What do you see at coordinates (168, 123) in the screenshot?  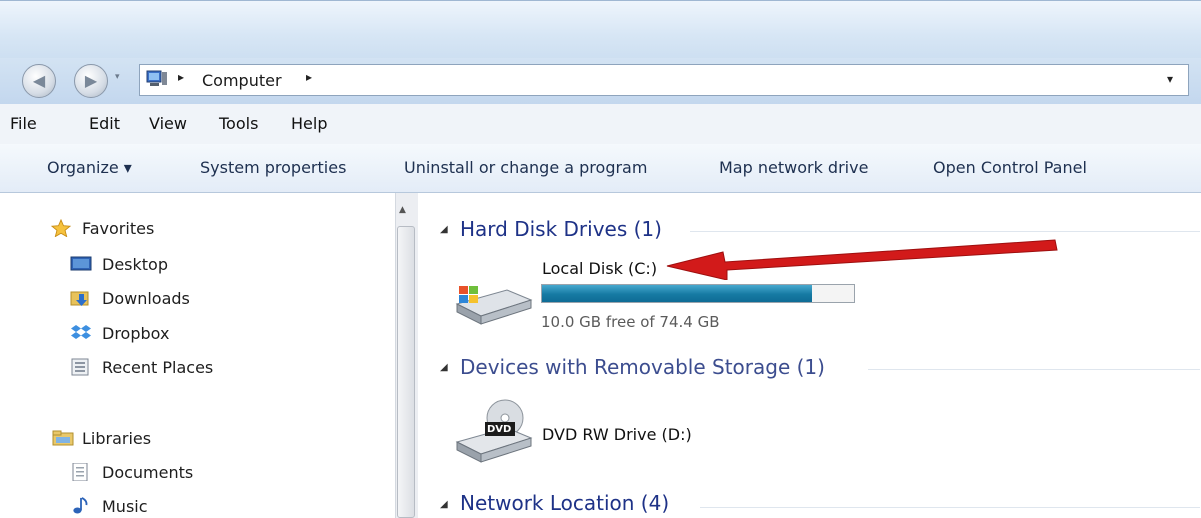 I see `menu-view: View` at bounding box center [168, 123].